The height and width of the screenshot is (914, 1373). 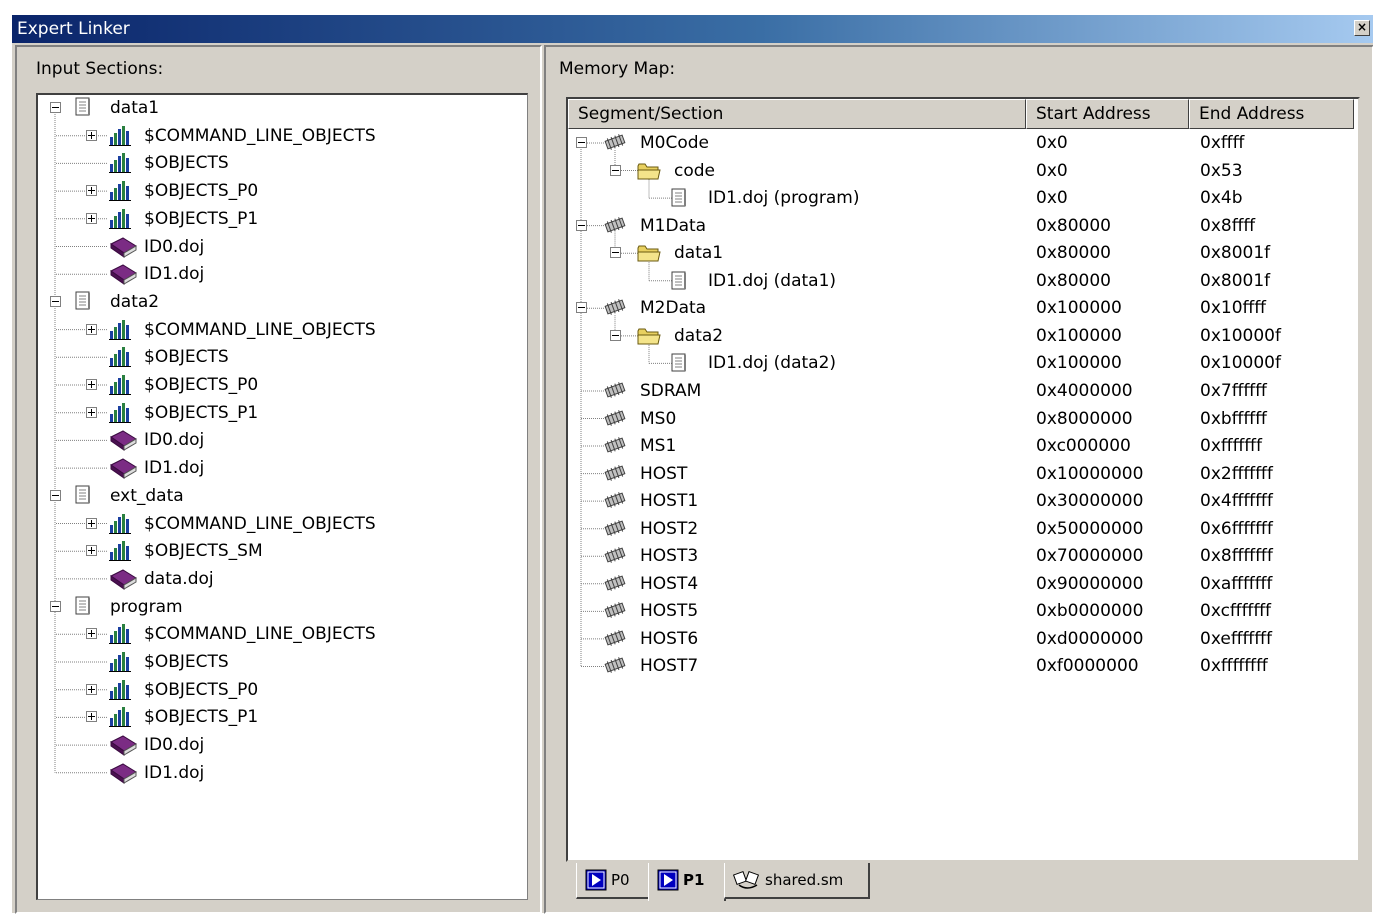 I want to click on book-icon, so click(x=123, y=581).